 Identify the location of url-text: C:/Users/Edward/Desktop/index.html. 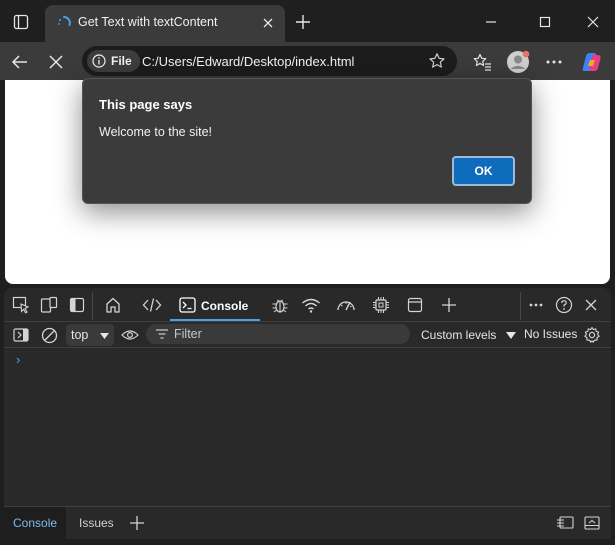
(248, 61).